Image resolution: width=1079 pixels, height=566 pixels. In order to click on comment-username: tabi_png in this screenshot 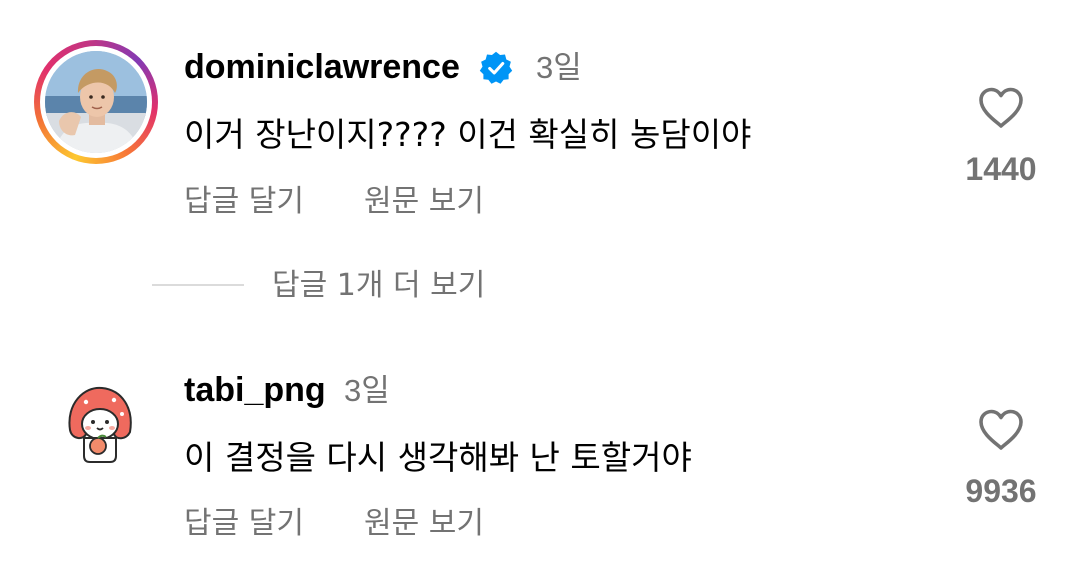, I will do `click(255, 390)`.